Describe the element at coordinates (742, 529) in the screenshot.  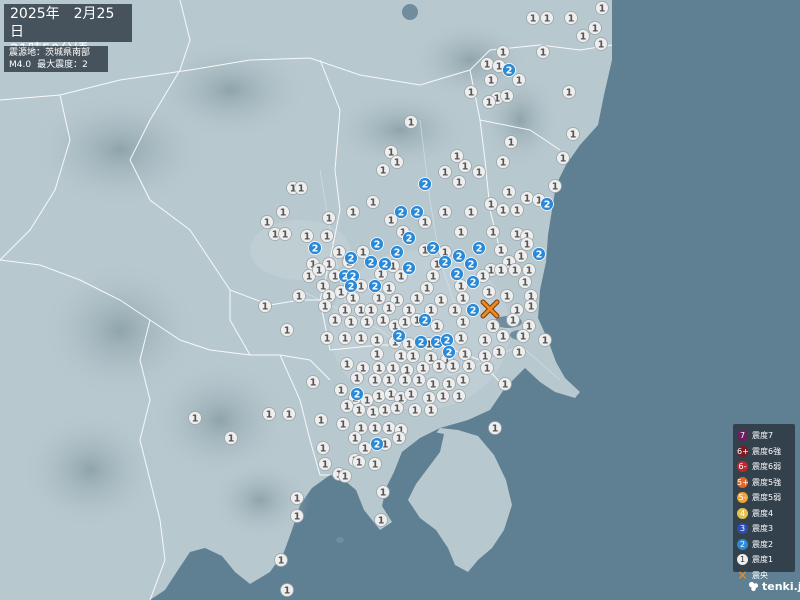
I see `legend-badge: 3` at that location.